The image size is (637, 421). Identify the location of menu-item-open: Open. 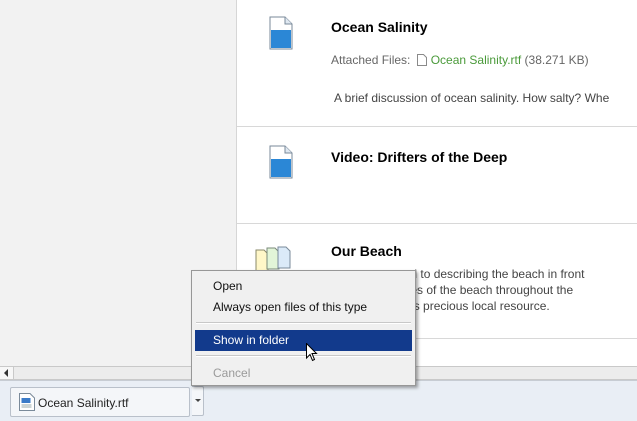
(303, 286).